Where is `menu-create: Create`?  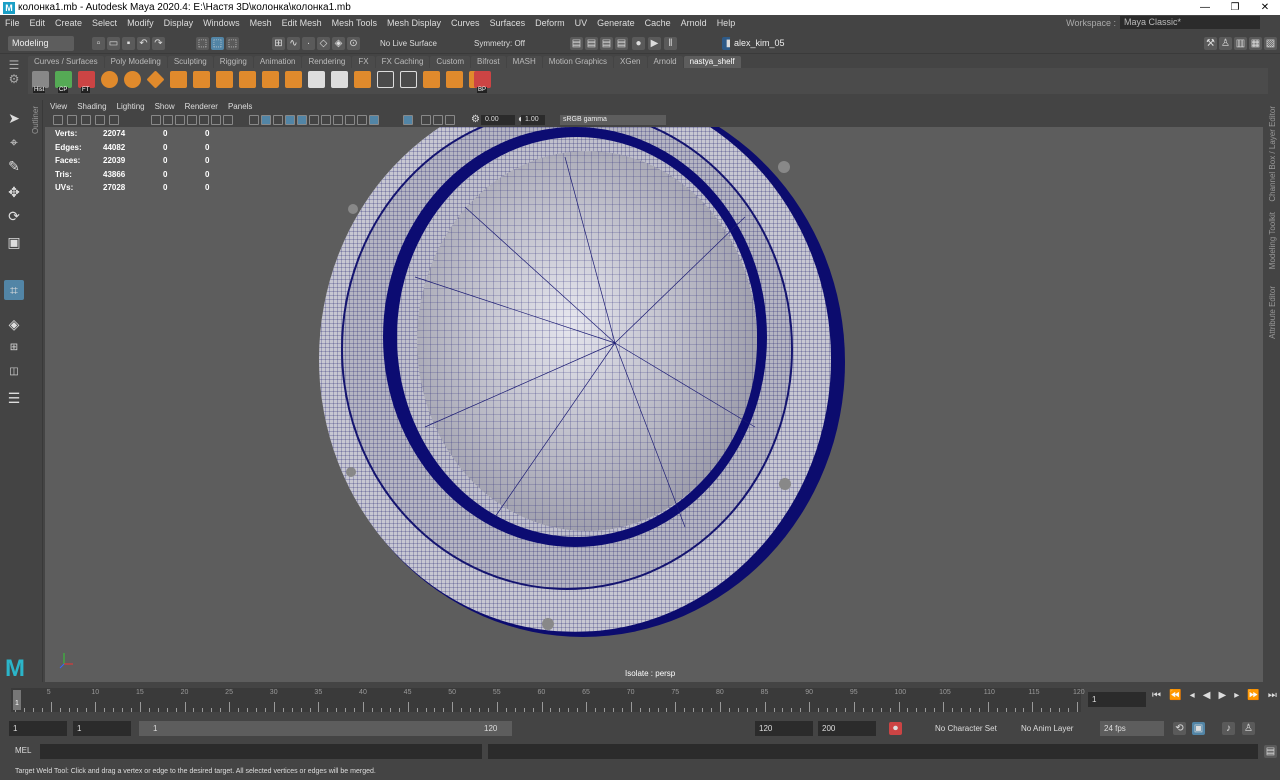 menu-create: Create is located at coordinates (68, 23).